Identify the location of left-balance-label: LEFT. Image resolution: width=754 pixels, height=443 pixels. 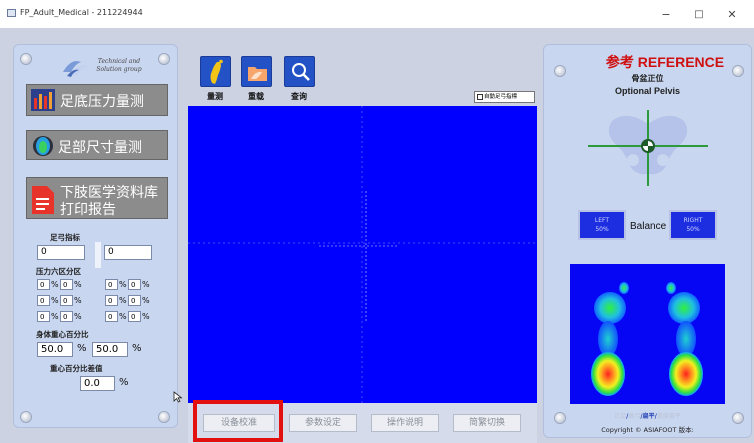
(602, 220).